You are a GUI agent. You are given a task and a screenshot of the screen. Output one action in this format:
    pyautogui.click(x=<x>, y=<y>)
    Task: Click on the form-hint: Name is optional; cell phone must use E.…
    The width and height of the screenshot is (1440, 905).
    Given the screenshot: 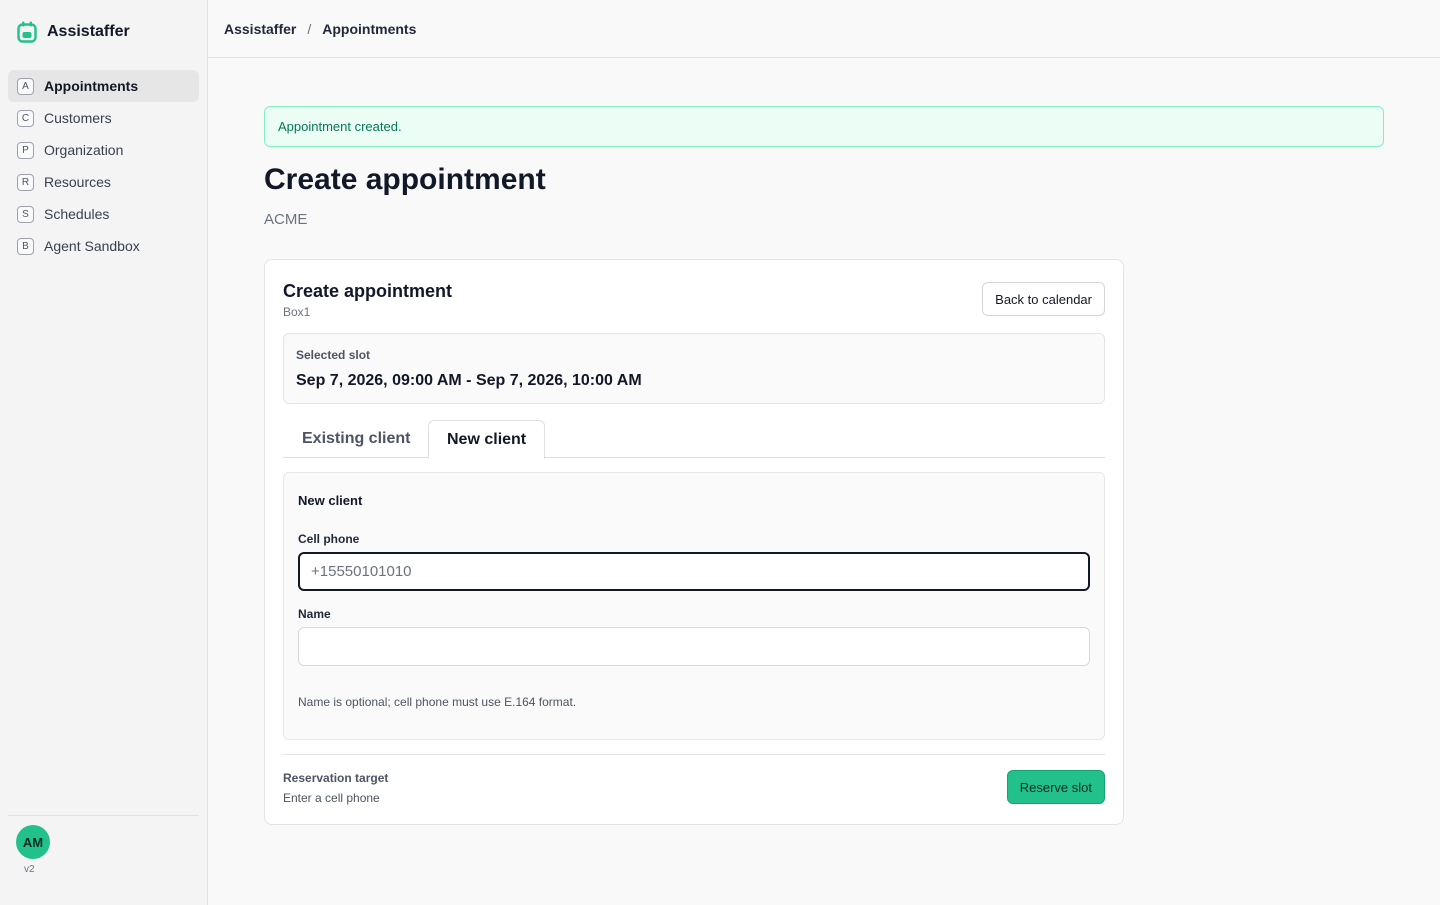 What is the action you would take?
    pyautogui.click(x=437, y=702)
    